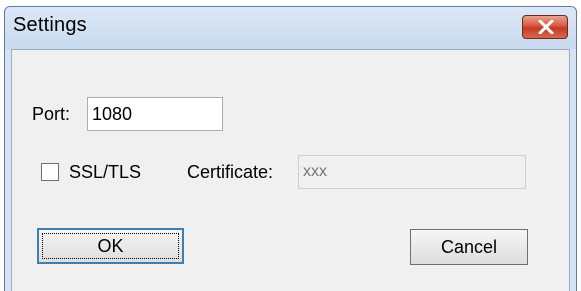  I want to click on cancel-button: Cancel, so click(469, 247).